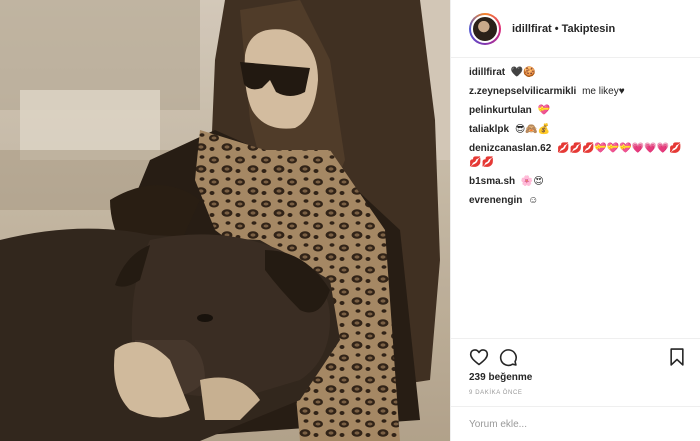 This screenshot has width=700, height=441. What do you see at coordinates (500, 110) in the screenshot?
I see `comment-username: pelinkurtulan` at bounding box center [500, 110].